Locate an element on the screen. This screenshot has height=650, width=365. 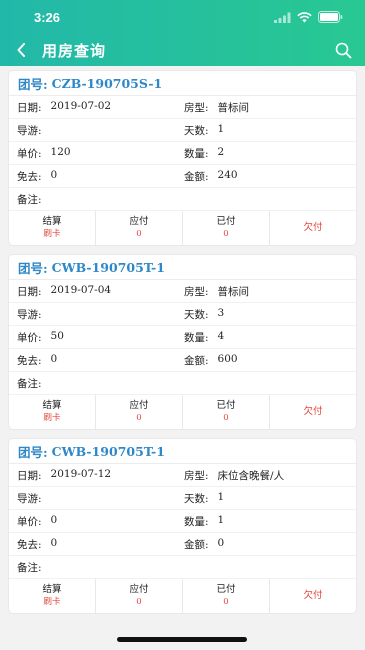
payable-label: 应付 is located at coordinates (139, 221).